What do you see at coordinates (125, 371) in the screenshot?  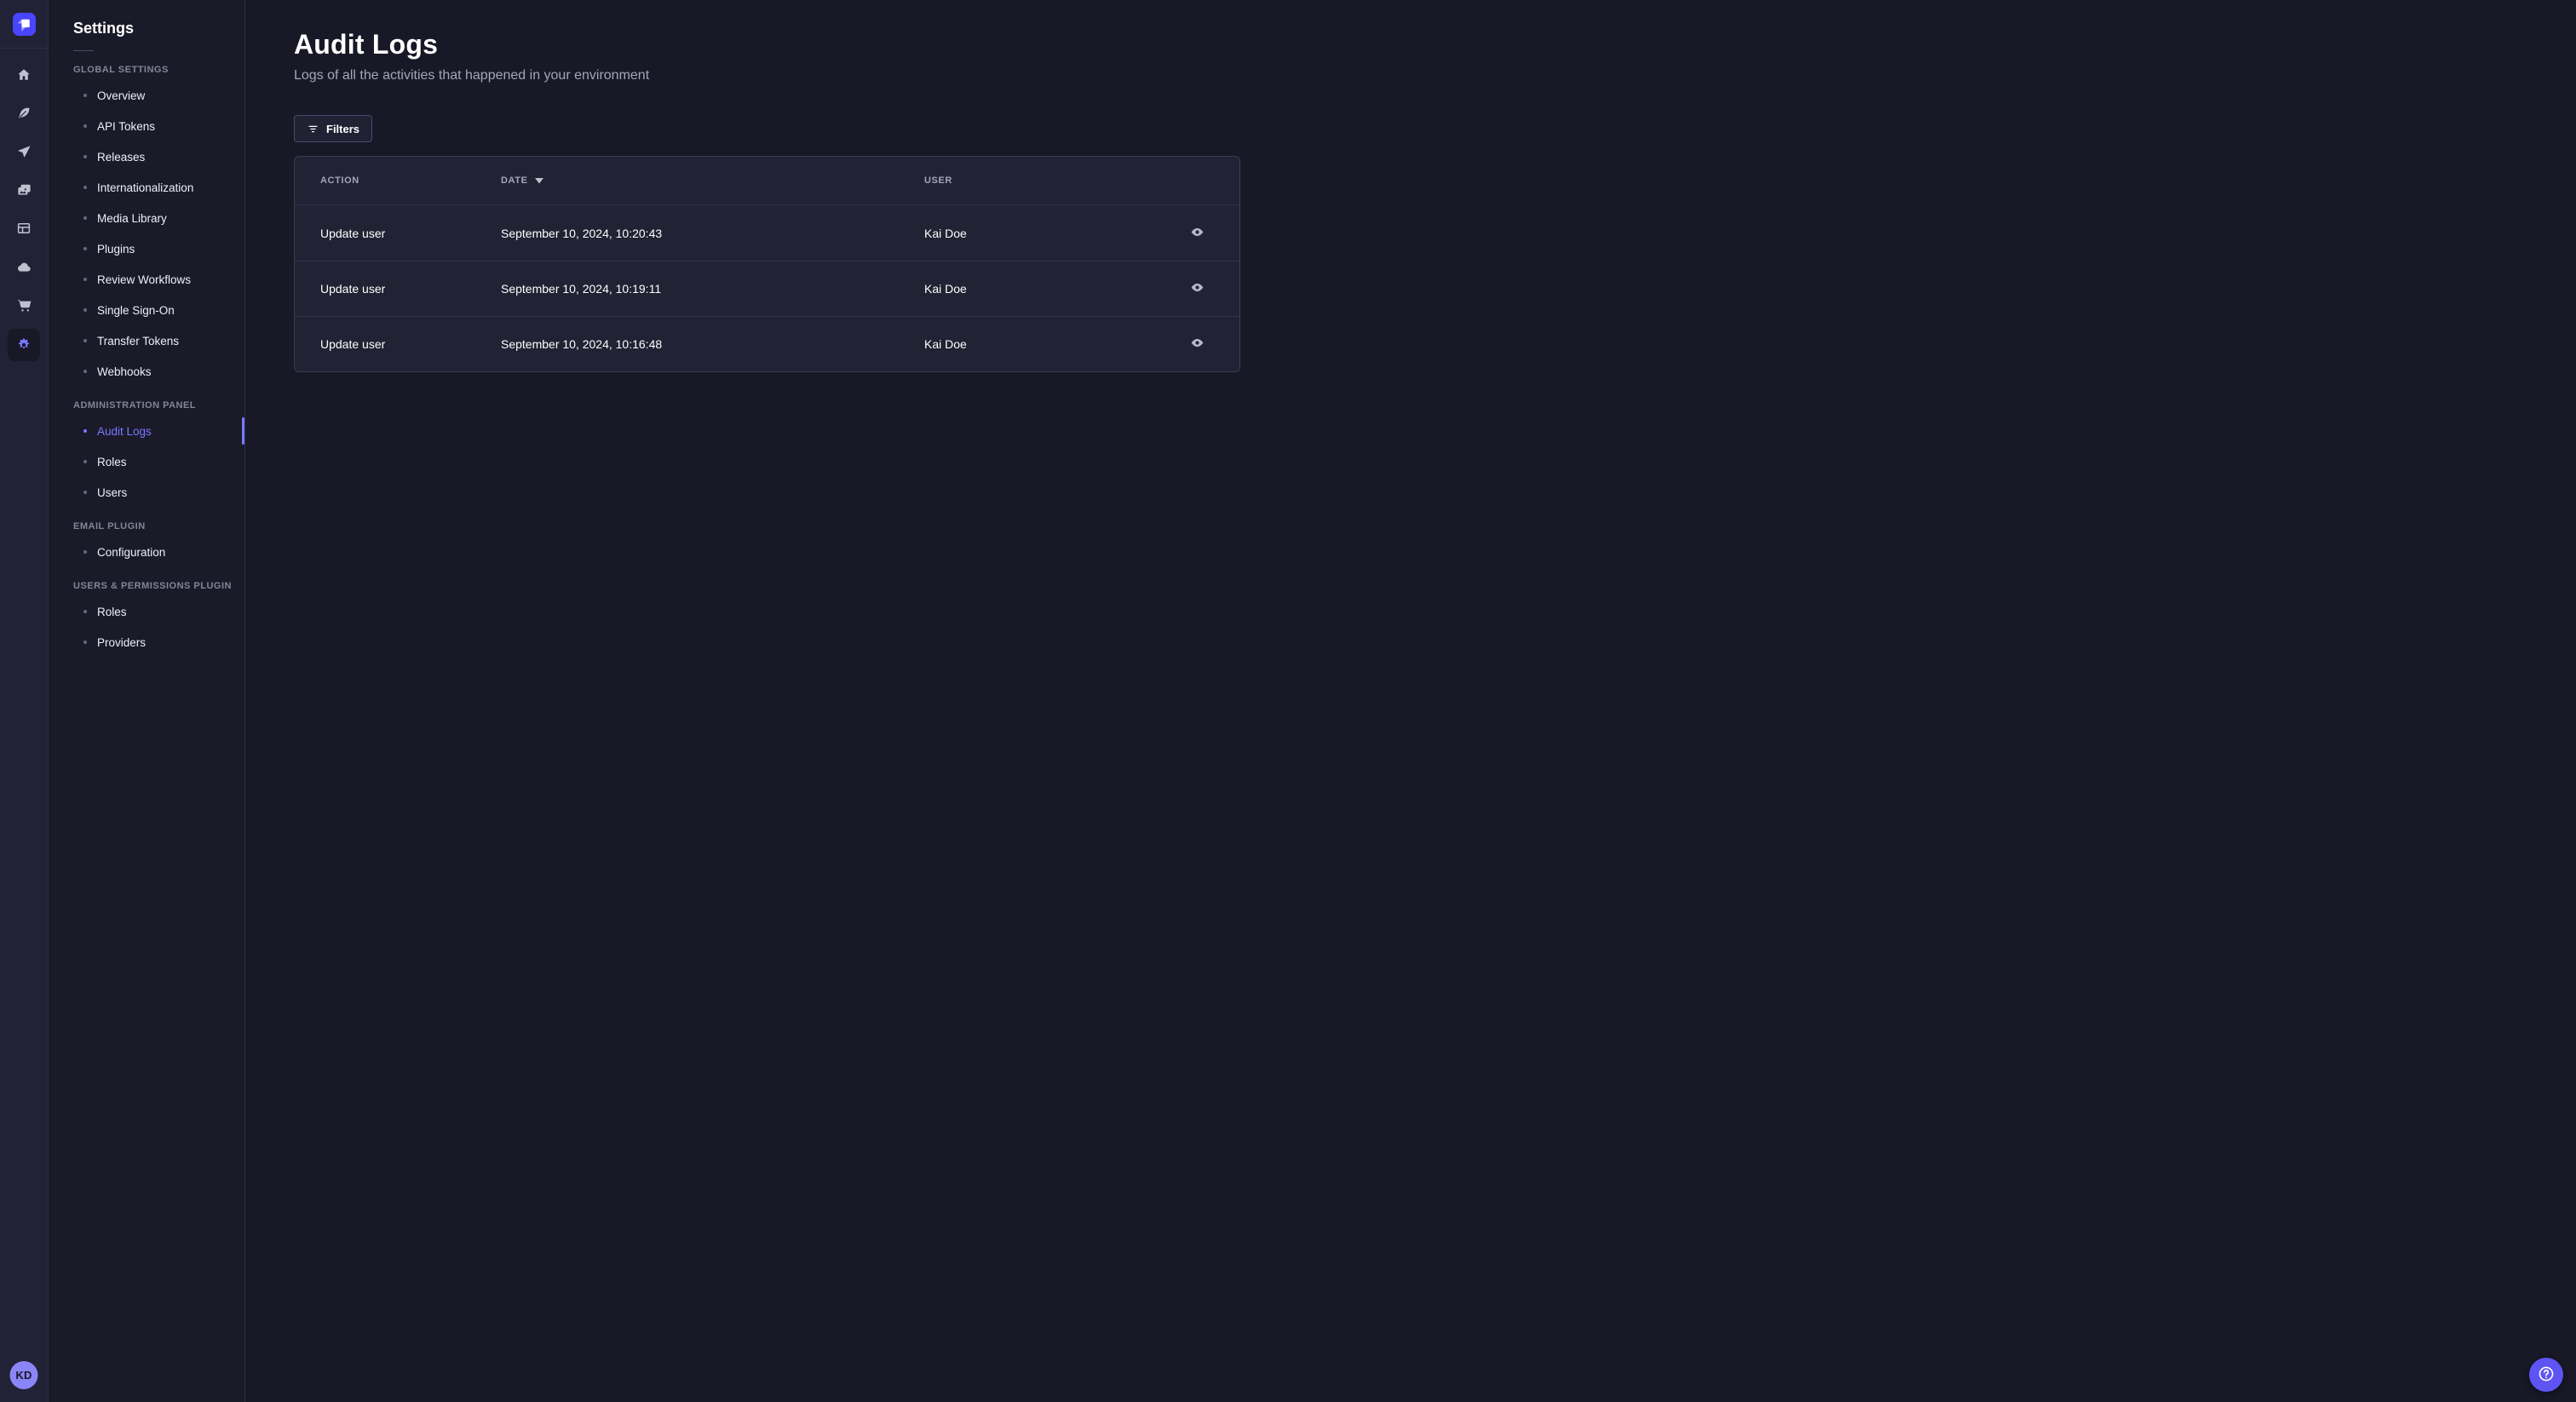 I see `sidebar-item-label: Webhooks` at bounding box center [125, 371].